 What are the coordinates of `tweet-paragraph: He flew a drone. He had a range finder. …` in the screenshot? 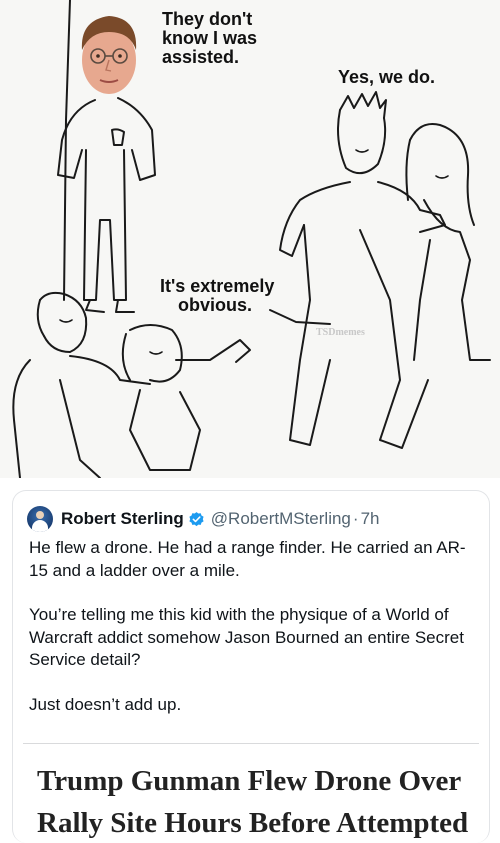 It's located at (247, 559).